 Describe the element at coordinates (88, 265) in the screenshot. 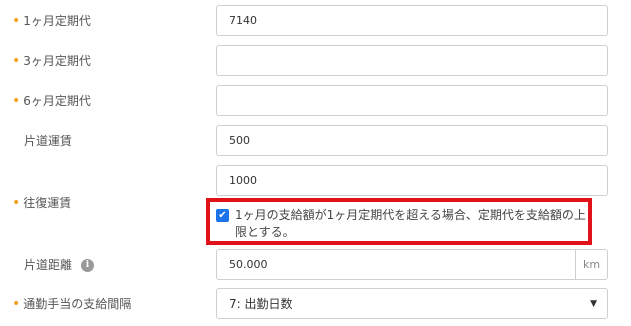

I see `info-icon: i` at that location.